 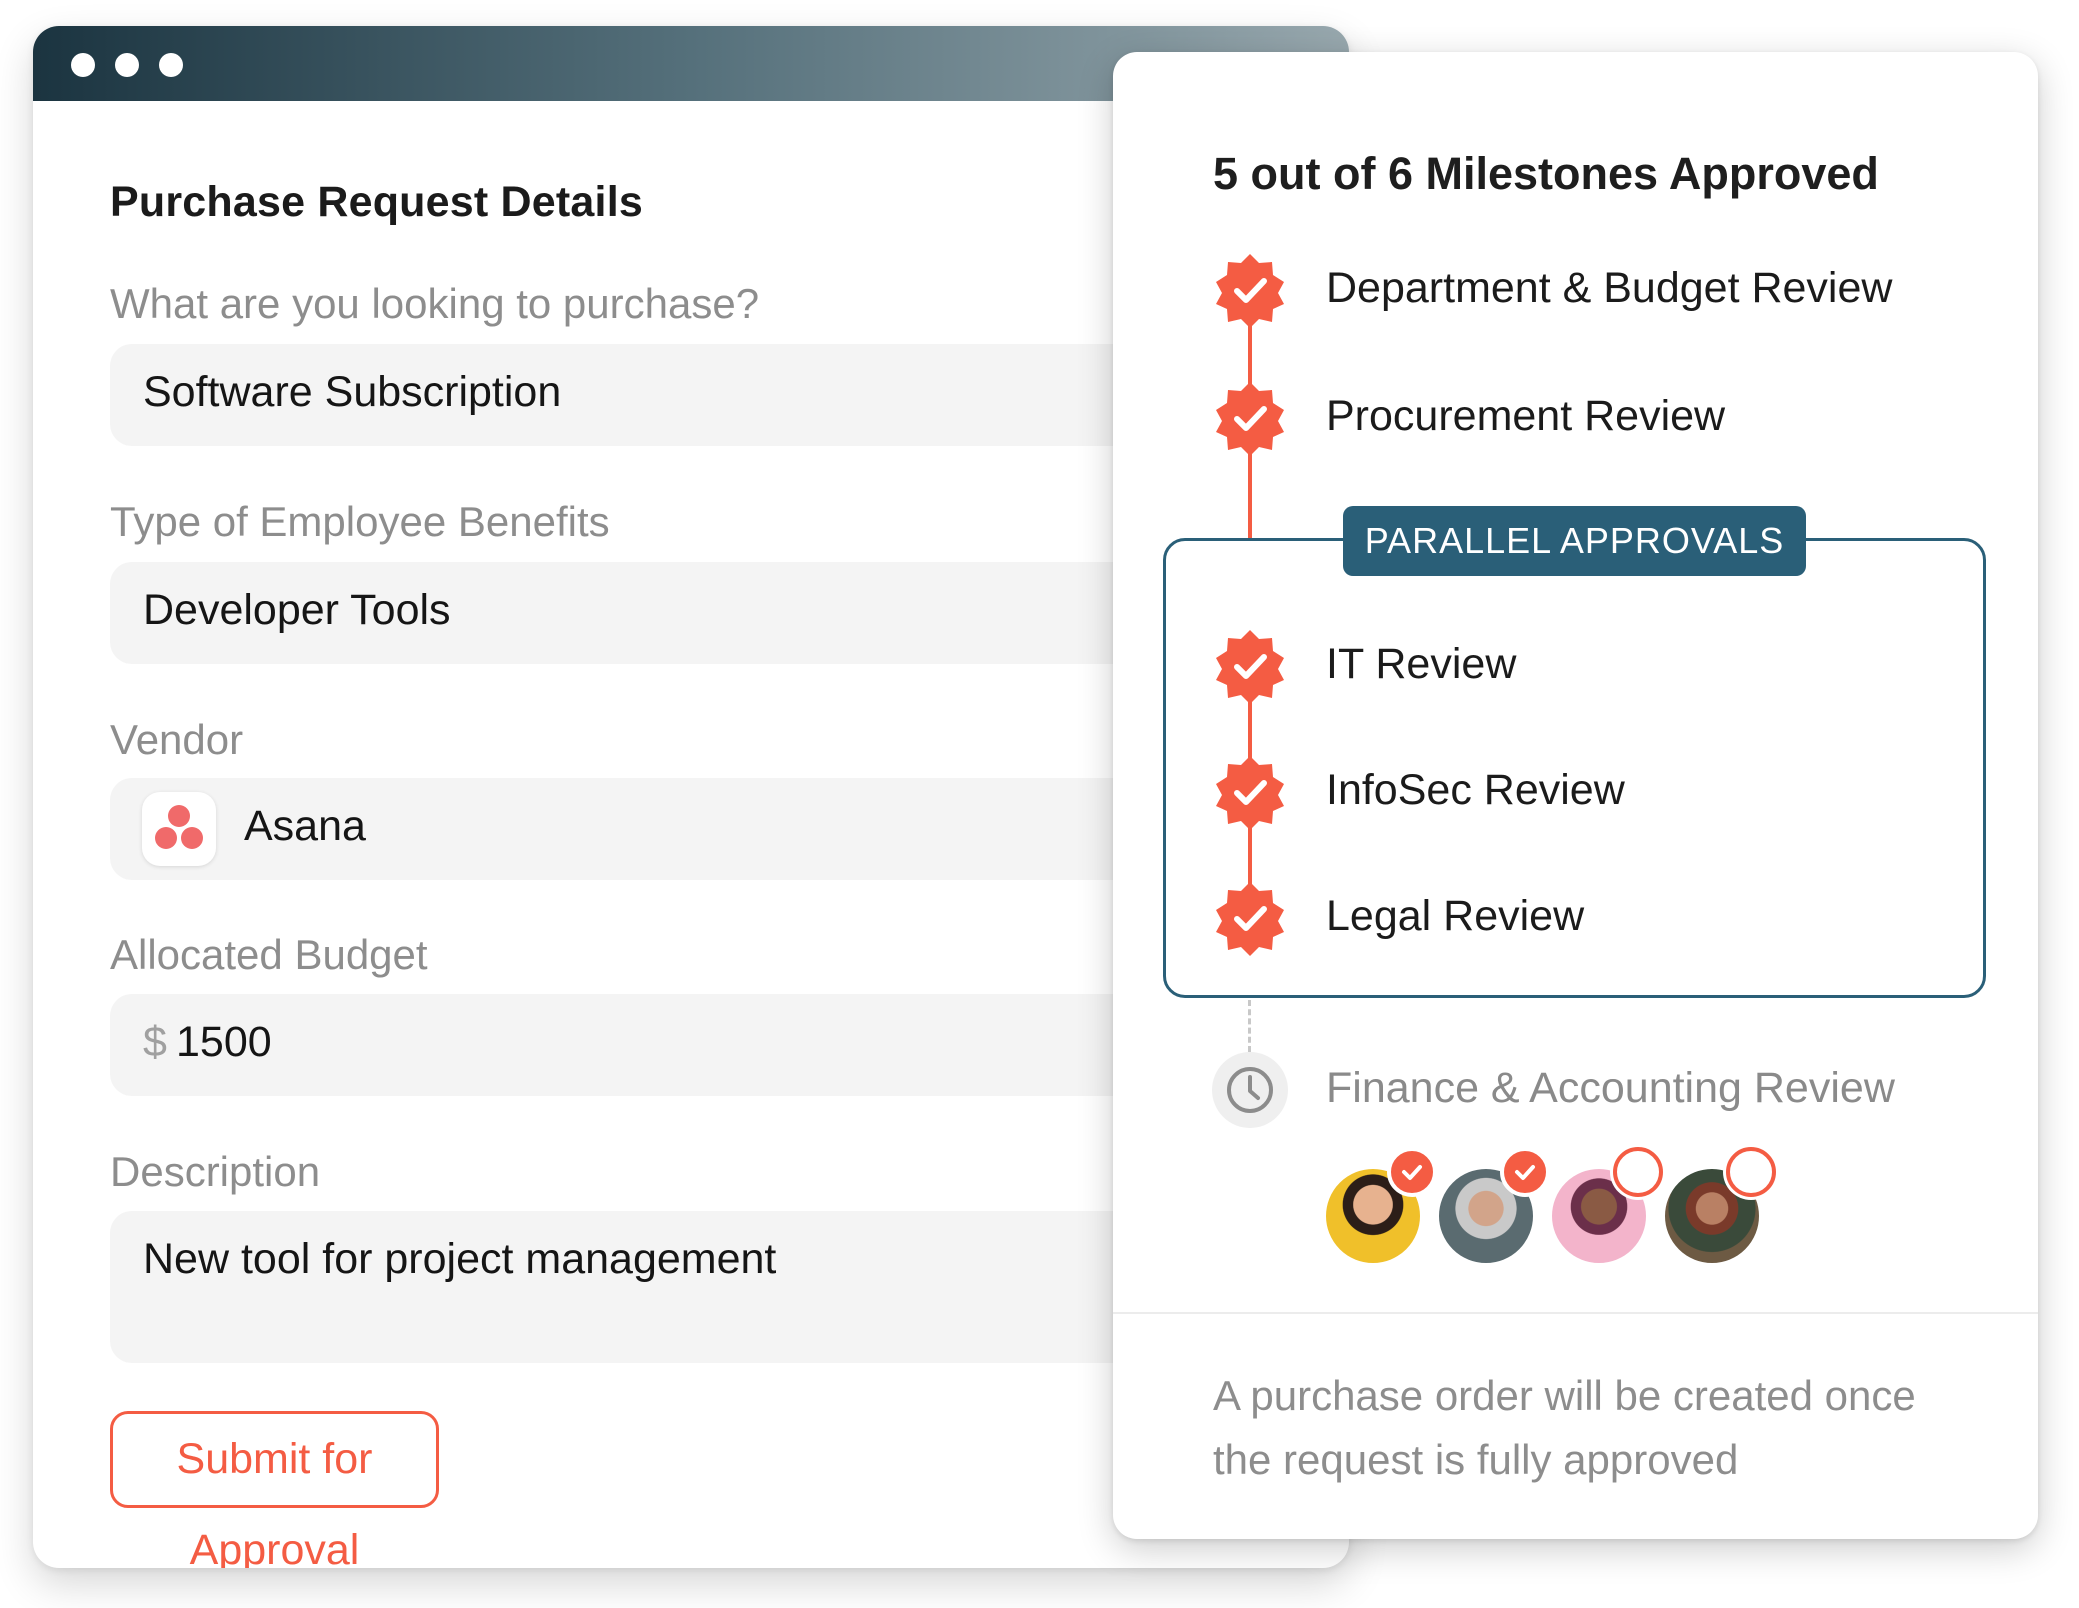 I want to click on milestone-legal-review: Legal Review, so click(x=1455, y=916).